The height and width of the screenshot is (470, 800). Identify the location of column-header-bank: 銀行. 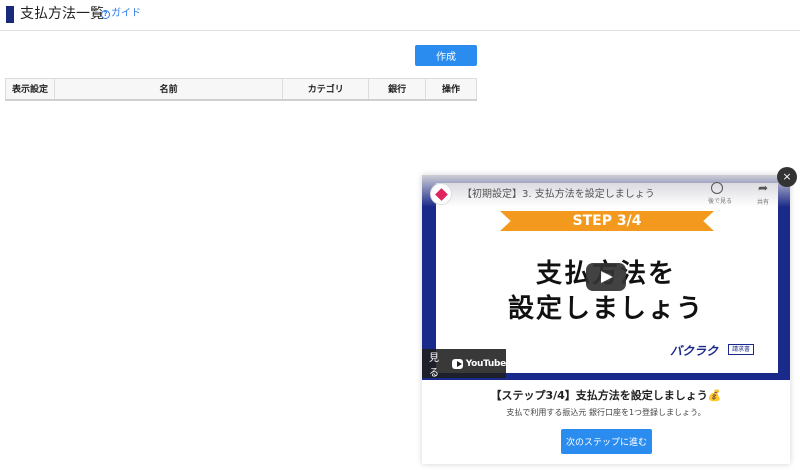
(397, 89).